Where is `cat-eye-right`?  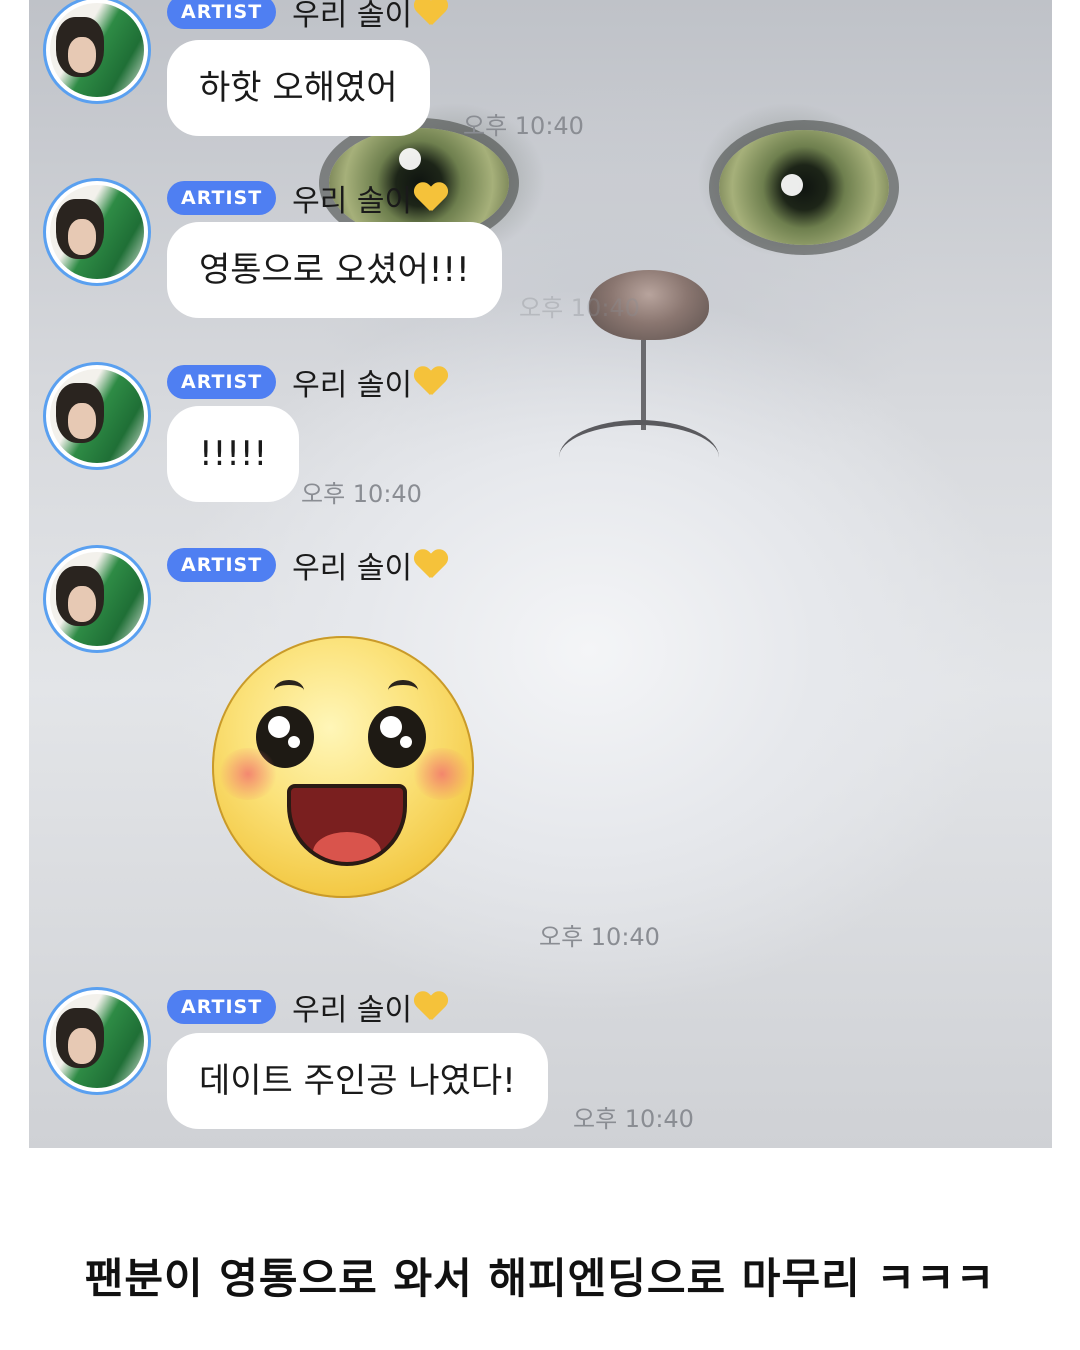 cat-eye-right is located at coordinates (804, 187).